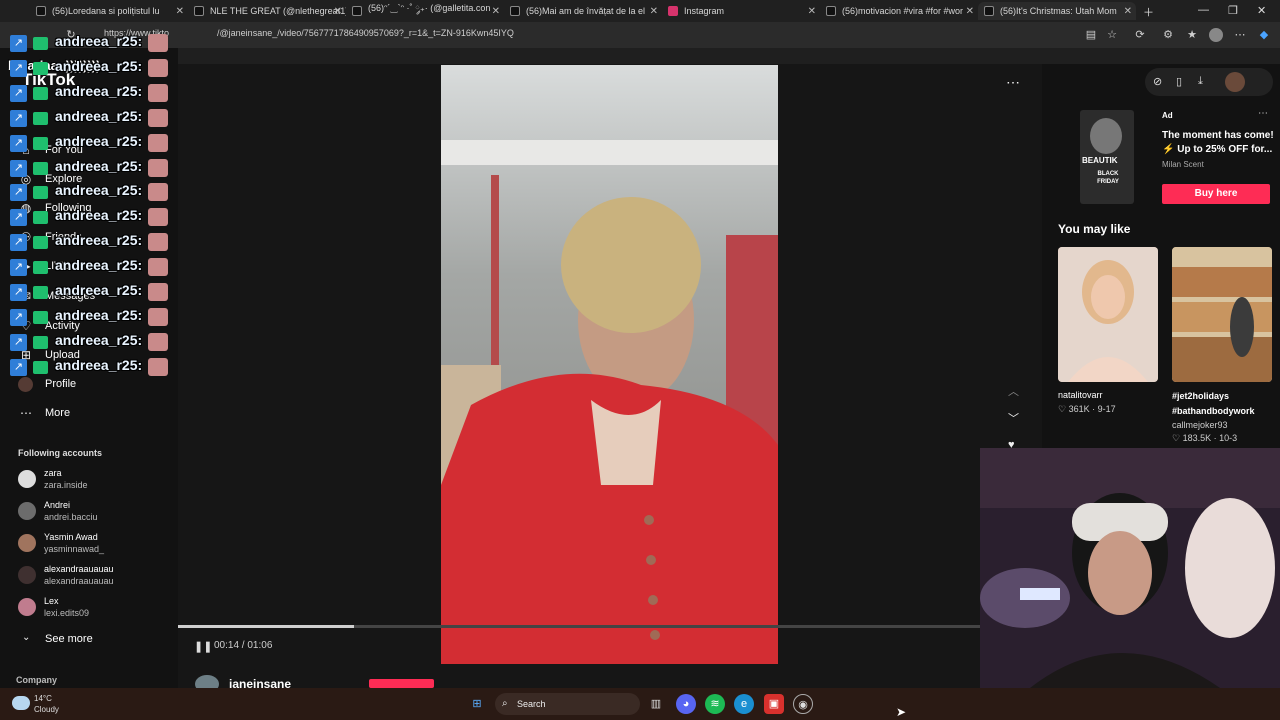  Describe the element at coordinates (1179, 81) in the screenshot. I see `device-icon: ▯` at that location.